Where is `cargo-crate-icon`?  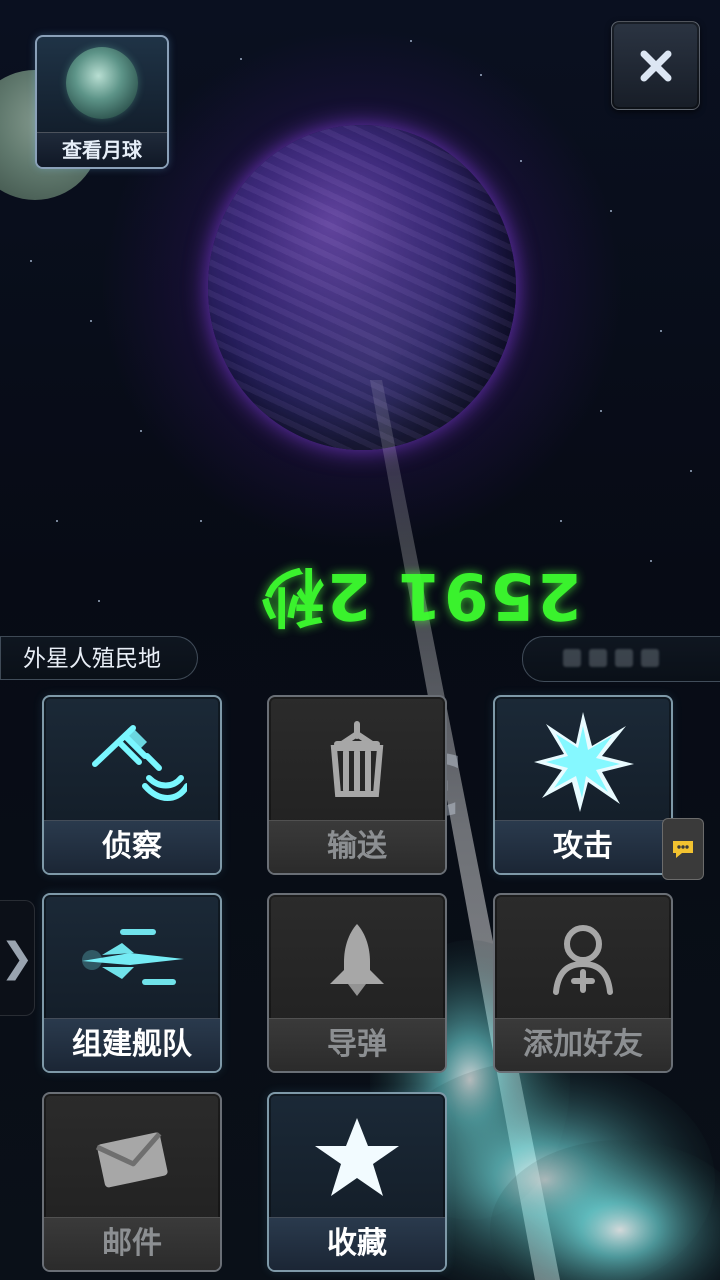 cargo-crate-icon is located at coordinates (357, 759).